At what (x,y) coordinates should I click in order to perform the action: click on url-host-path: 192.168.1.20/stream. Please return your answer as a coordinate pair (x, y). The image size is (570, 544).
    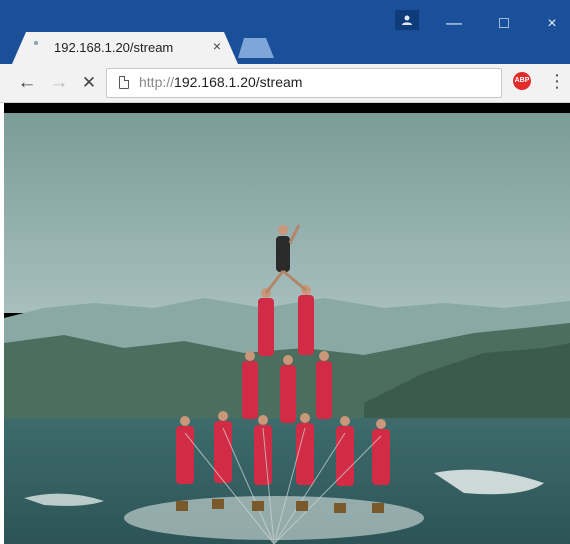
    Looking at the image, I should click on (238, 82).